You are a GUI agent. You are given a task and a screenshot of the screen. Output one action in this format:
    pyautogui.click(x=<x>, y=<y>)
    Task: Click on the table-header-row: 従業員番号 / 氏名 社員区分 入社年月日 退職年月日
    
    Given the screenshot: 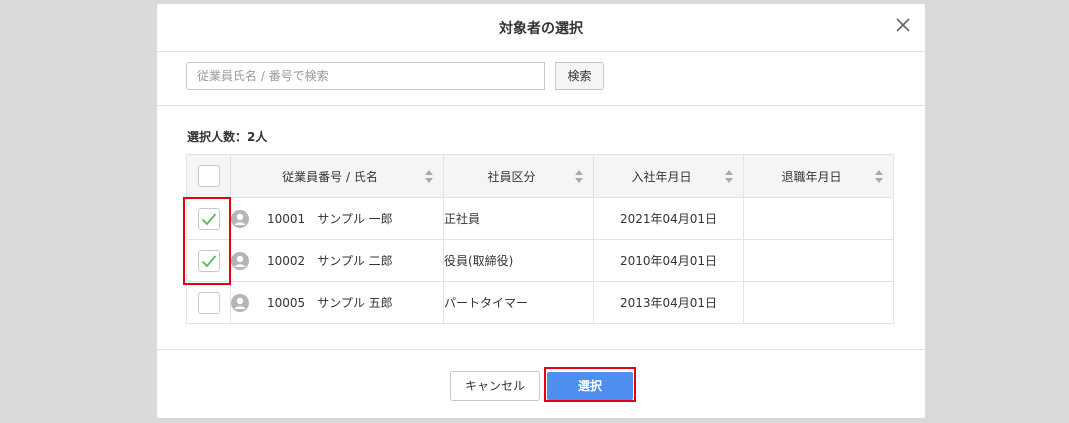 What is the action you would take?
    pyautogui.click(x=540, y=176)
    